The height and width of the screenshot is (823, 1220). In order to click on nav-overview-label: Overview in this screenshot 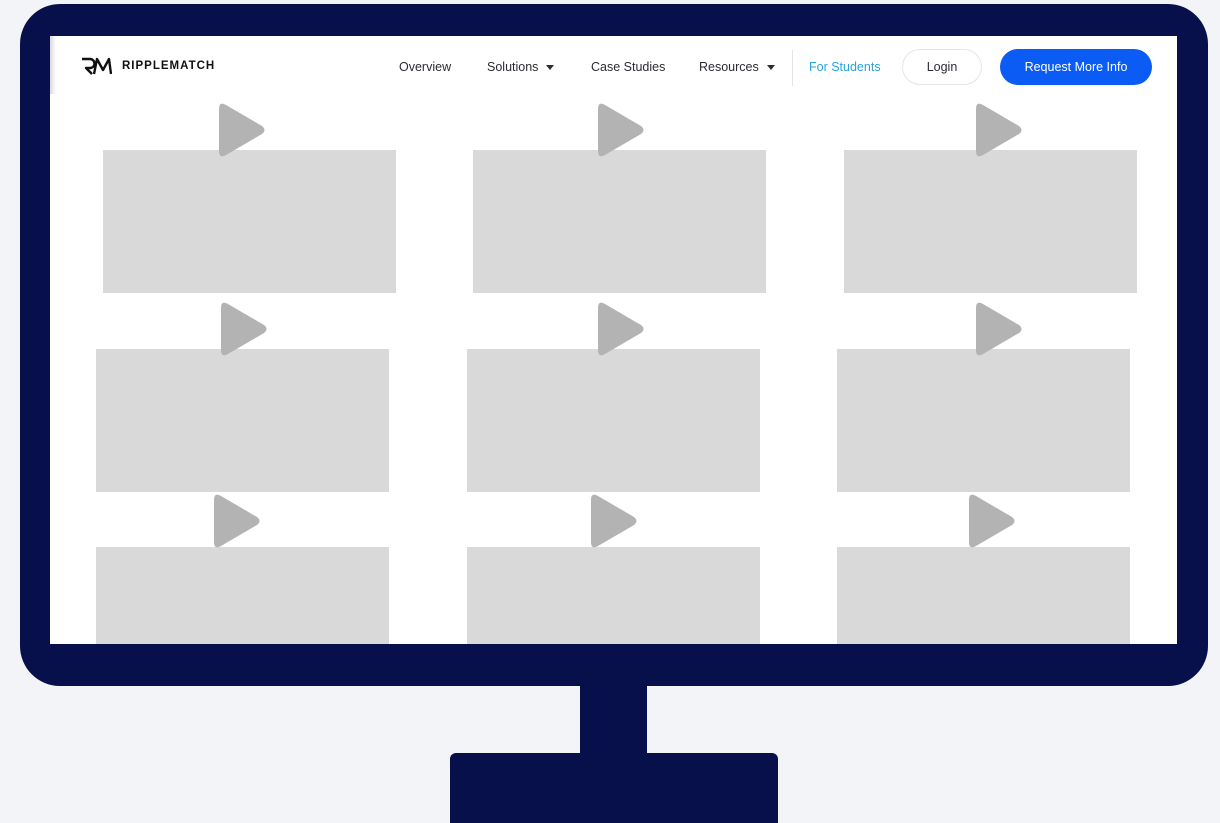, I will do `click(425, 67)`.